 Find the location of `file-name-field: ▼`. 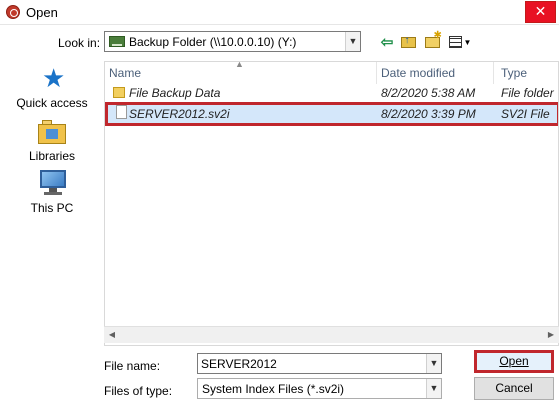

file-name-field: ▼ is located at coordinates (319, 363).